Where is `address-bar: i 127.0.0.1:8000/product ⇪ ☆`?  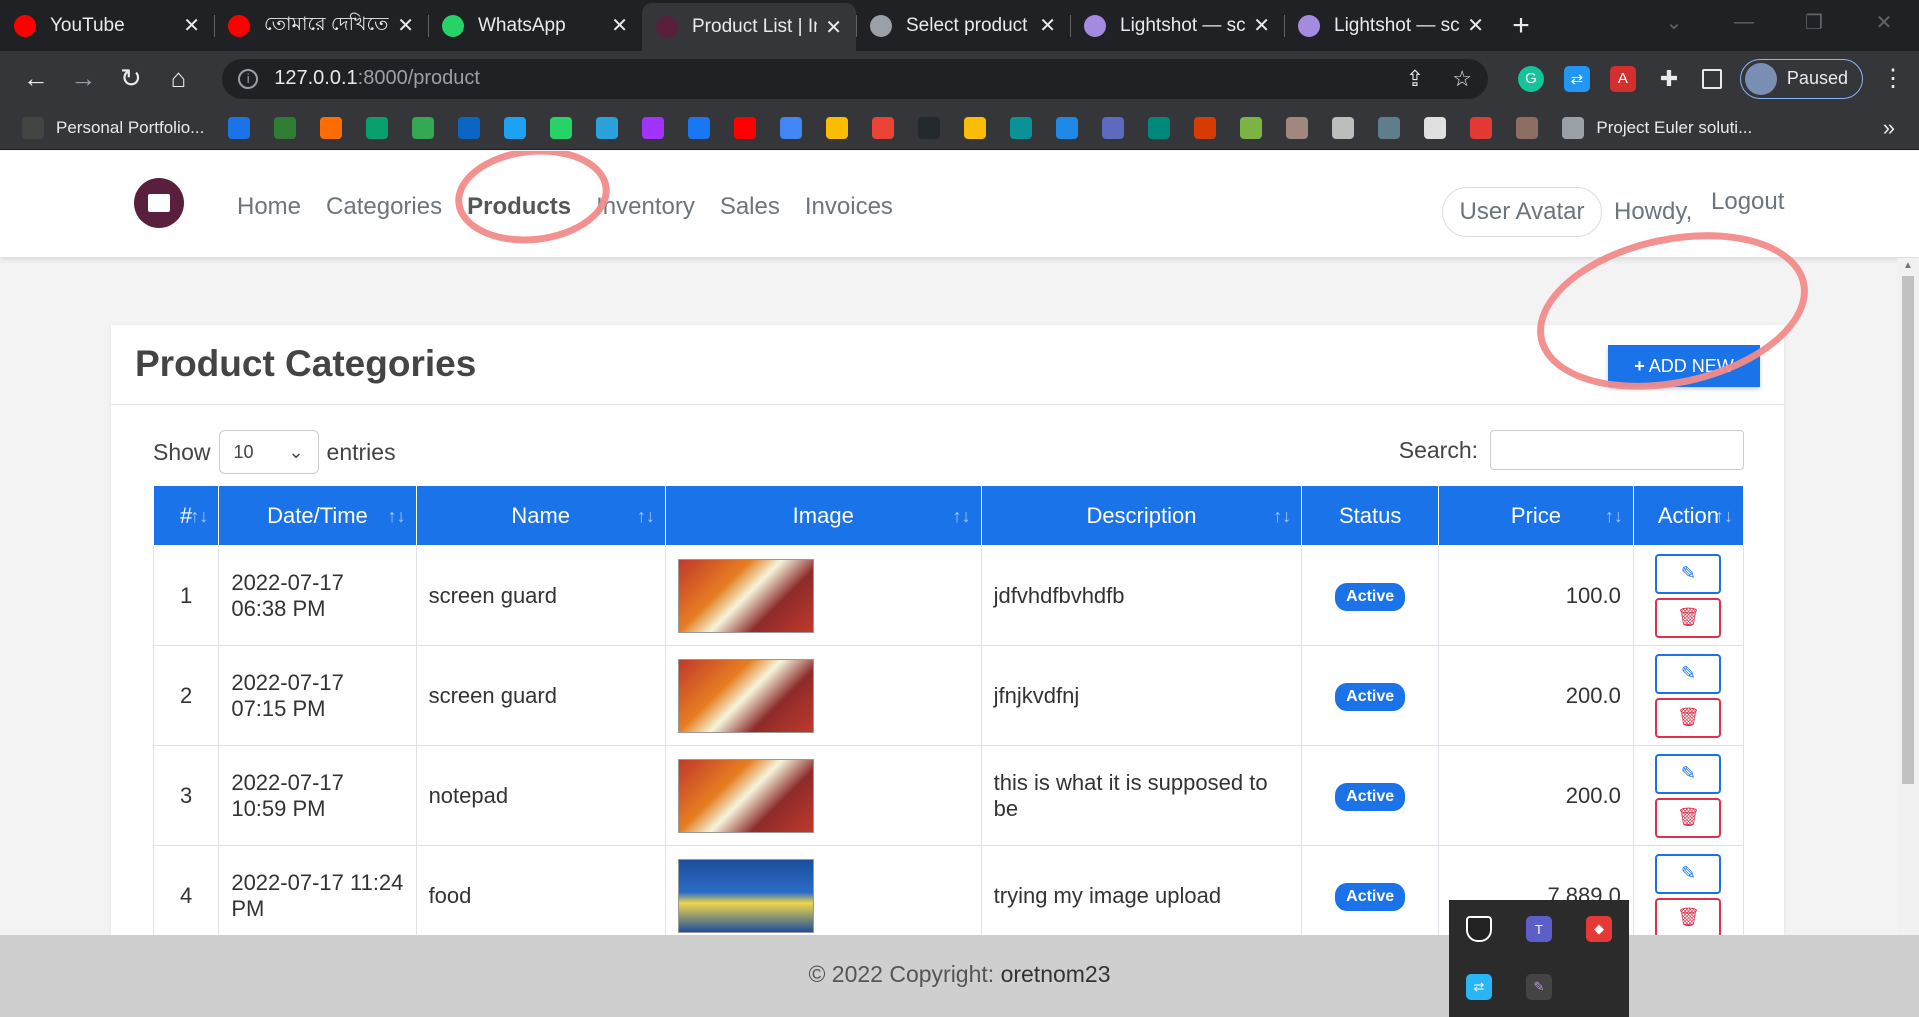 address-bar: i 127.0.0.1:8000/product ⇪ ☆ is located at coordinates (855, 78).